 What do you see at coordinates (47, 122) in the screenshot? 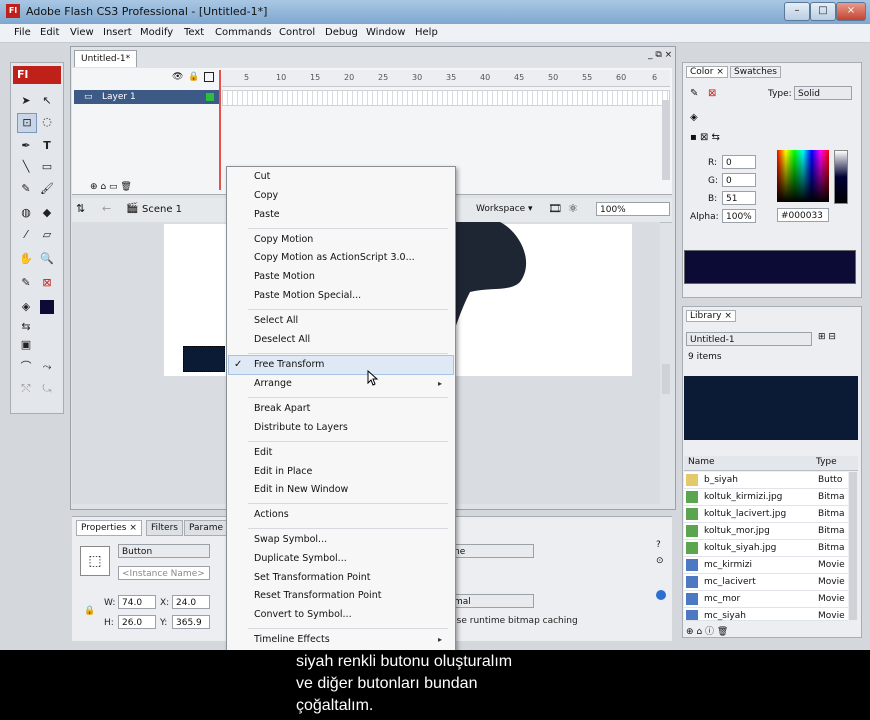
I see `lasso-tool-icon: ◌` at bounding box center [47, 122].